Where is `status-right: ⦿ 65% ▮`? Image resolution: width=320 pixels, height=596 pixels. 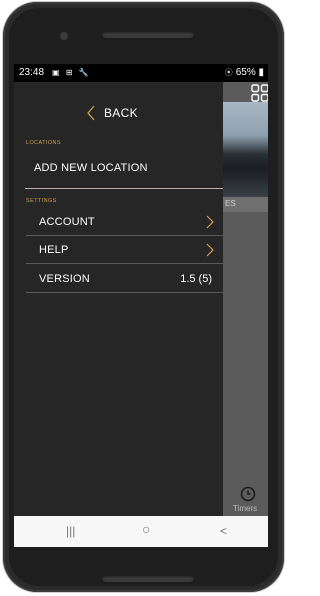 status-right: ⦿ 65% ▮ is located at coordinates (244, 73).